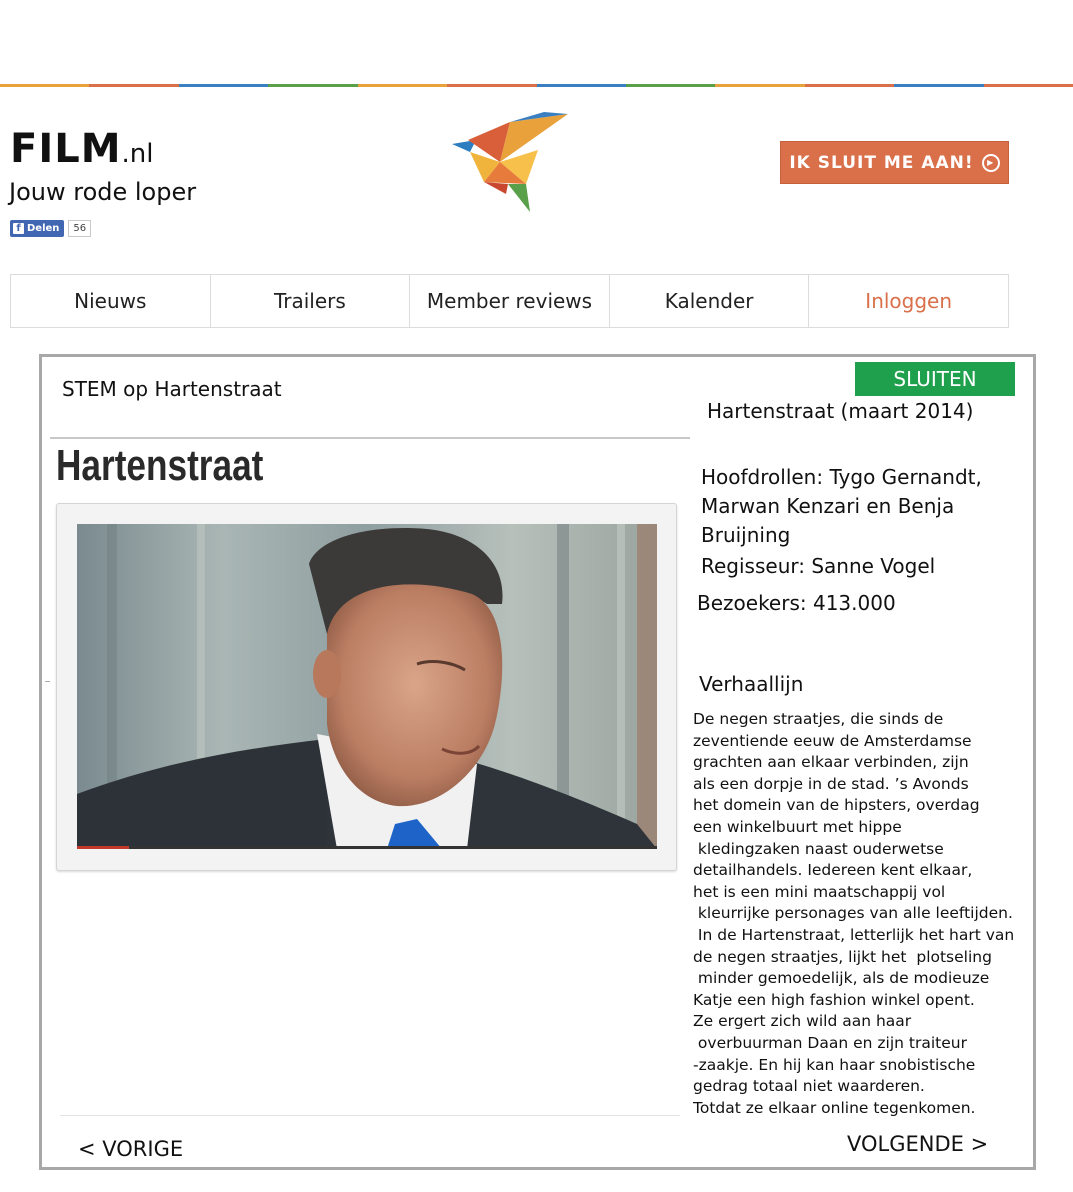 The width and height of the screenshot is (1073, 1192). Describe the element at coordinates (832, 740) in the screenshot. I see `story-line: zeventiende eeuw de Amsterdamse` at that location.